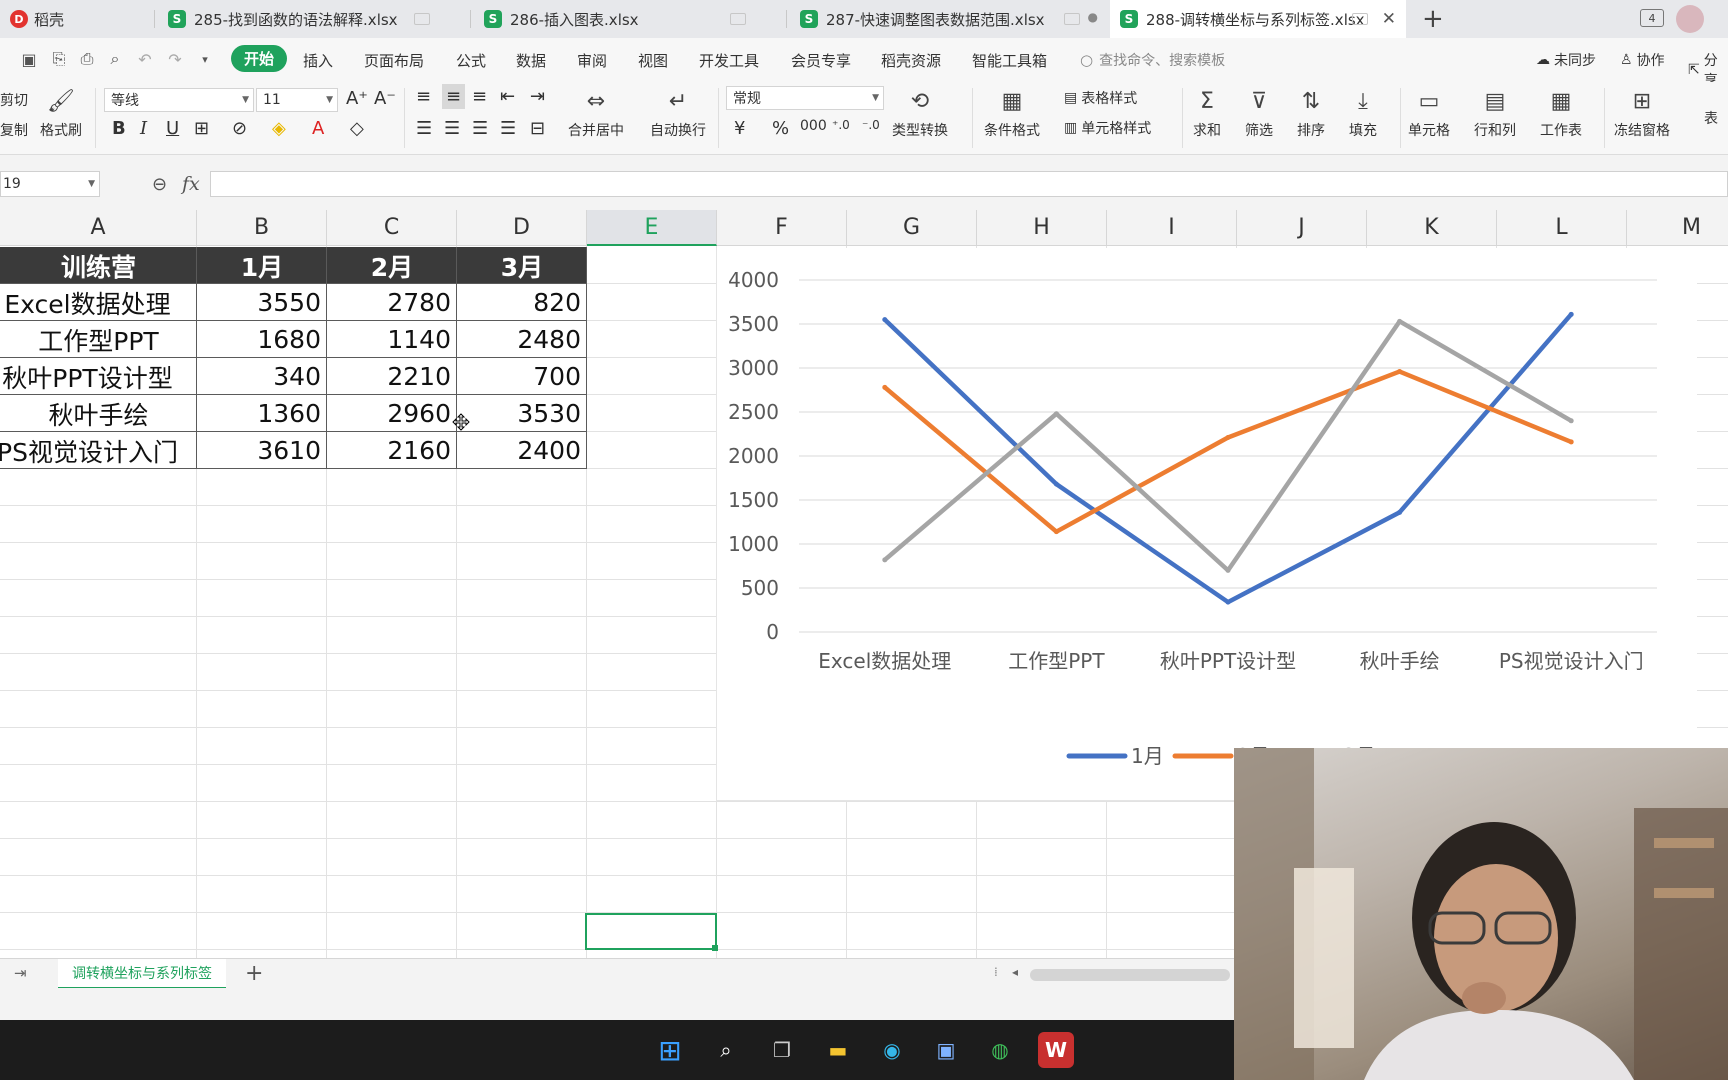  Describe the element at coordinates (1185, 60) in the screenshot. I see `command-search: ○ 查找命令、搜索模板` at that location.